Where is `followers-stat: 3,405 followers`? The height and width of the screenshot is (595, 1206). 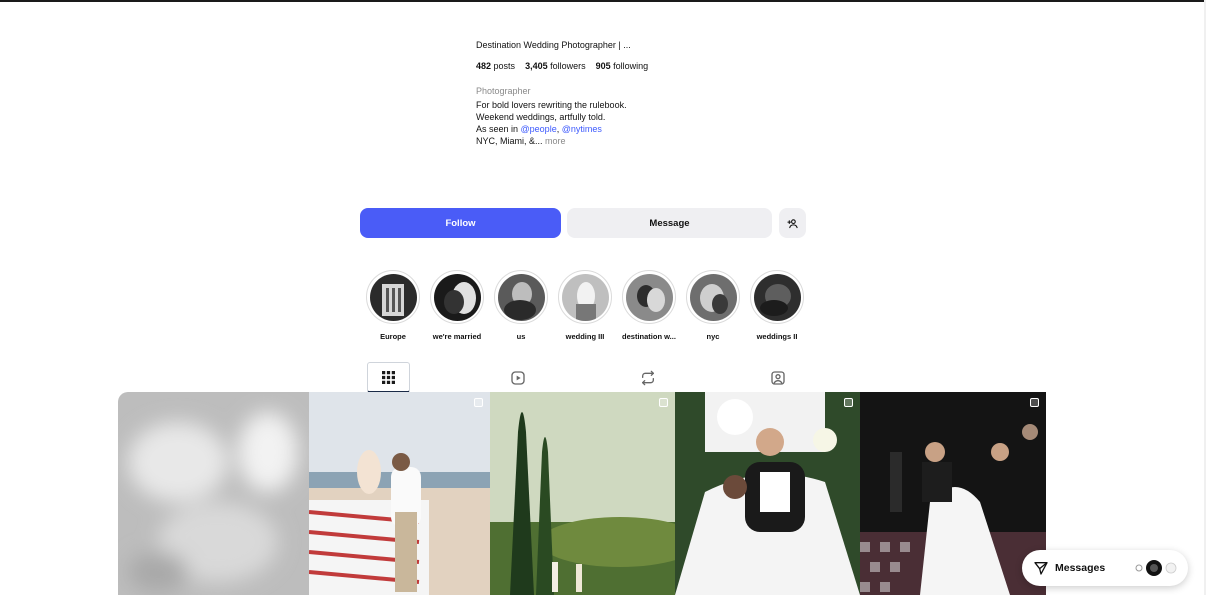 followers-stat: 3,405 followers is located at coordinates (555, 66).